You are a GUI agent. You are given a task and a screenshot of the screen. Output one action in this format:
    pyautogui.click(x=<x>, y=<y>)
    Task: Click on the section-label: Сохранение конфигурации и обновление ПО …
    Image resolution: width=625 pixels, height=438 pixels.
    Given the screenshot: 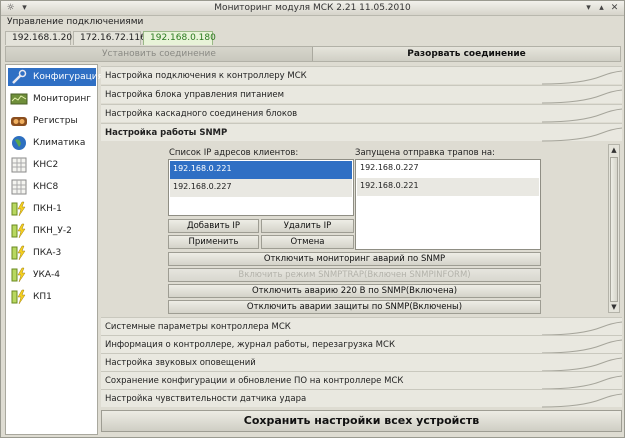 What is the action you would take?
    pyautogui.click(x=254, y=381)
    